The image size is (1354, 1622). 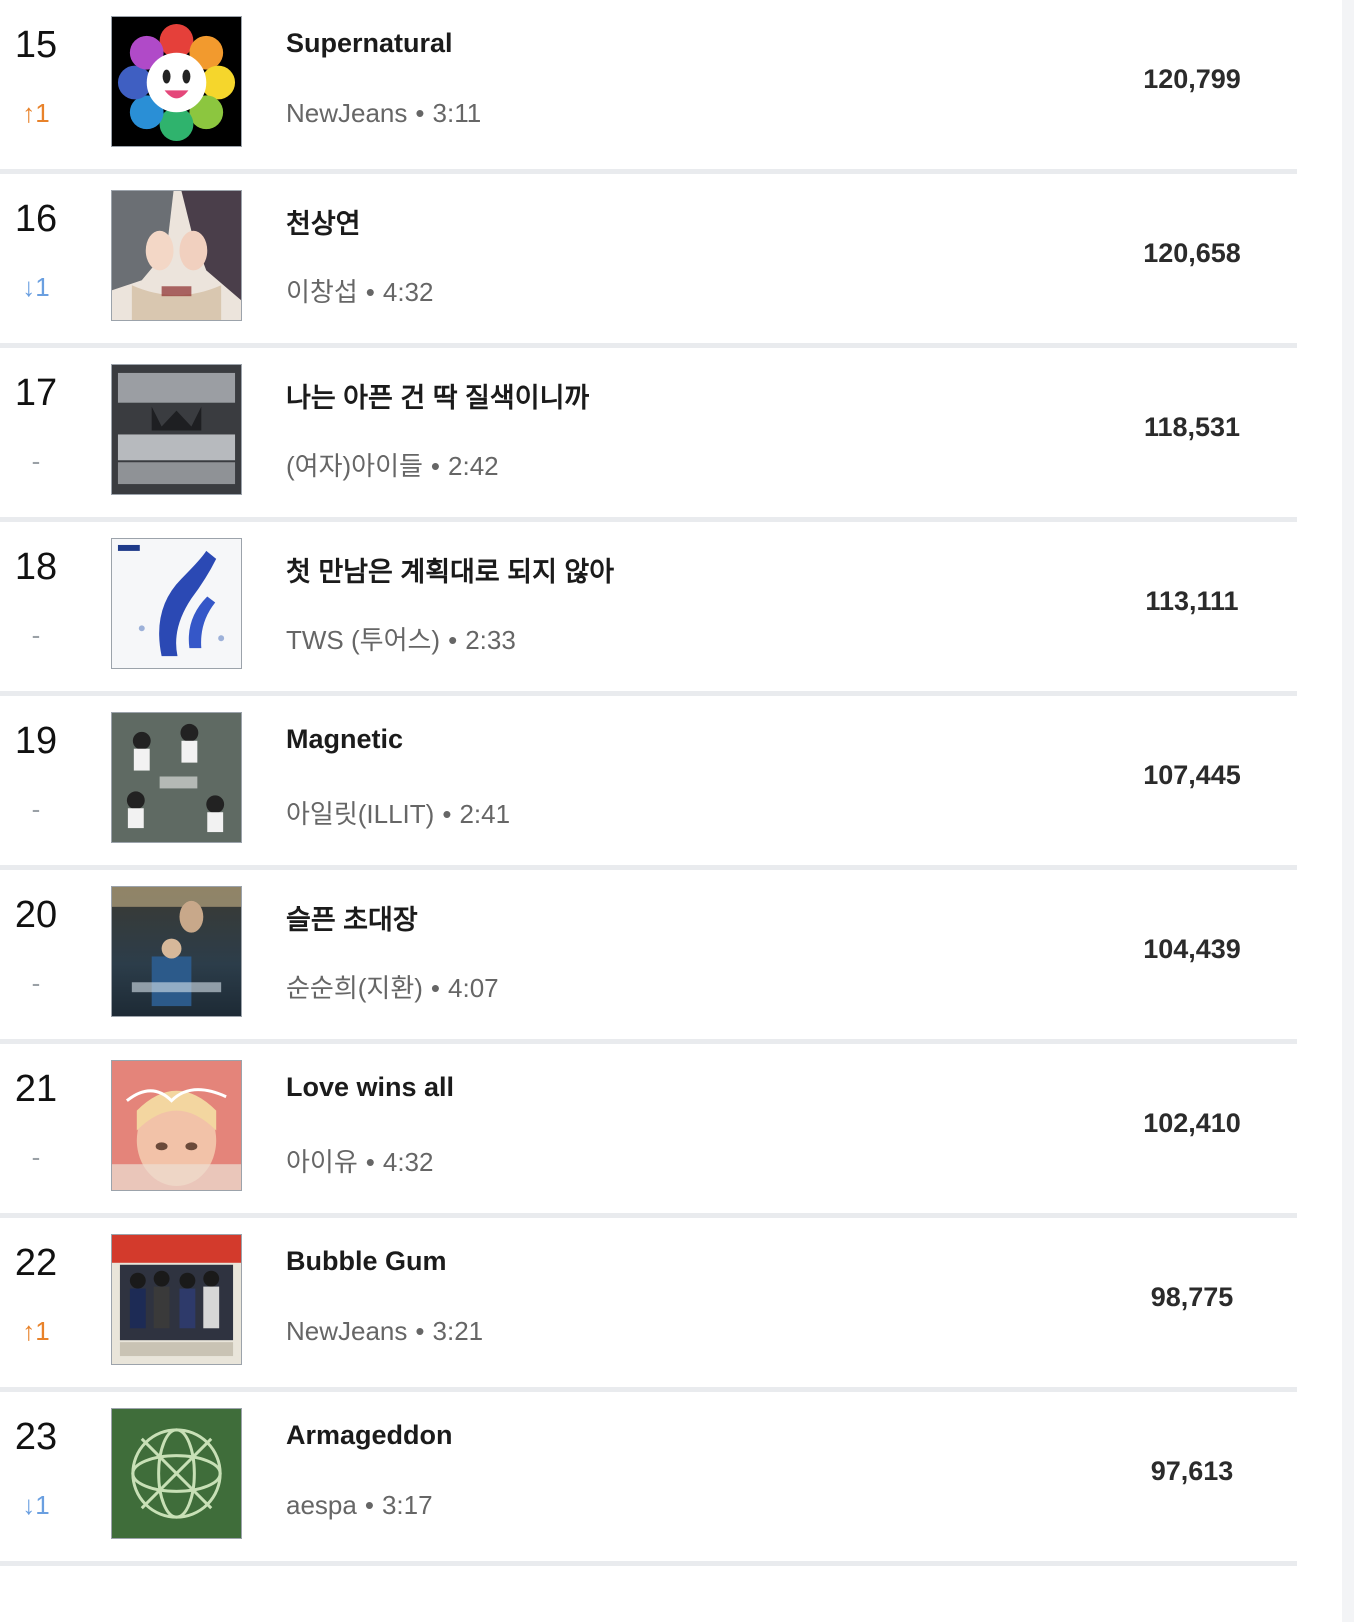 I want to click on track-title: 슬픈 초대장, so click(x=352, y=917).